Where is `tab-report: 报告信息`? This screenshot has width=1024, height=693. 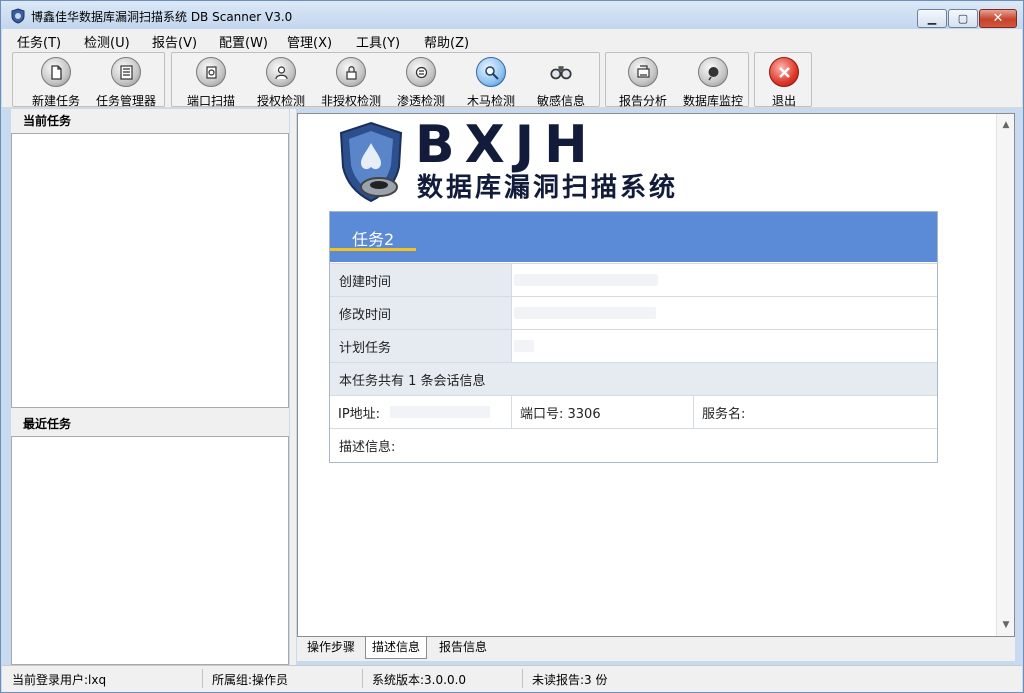 tab-report: 报告信息 is located at coordinates (463, 648).